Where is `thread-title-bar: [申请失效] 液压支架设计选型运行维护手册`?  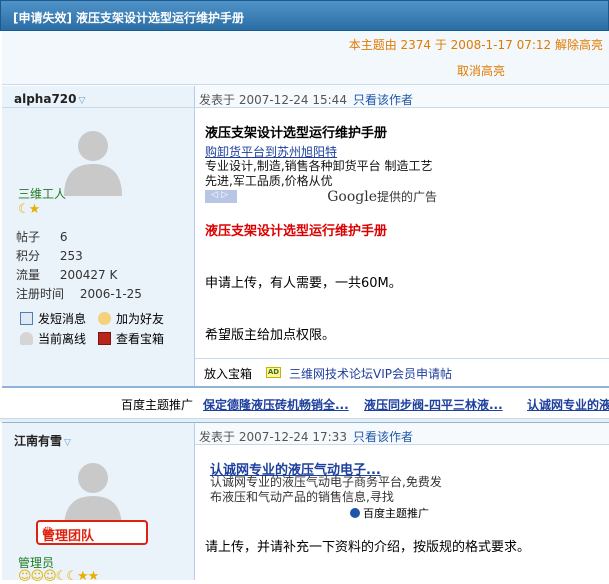
thread-title-bar: [申请失效] 液压支架设计选型运行维护手册 is located at coordinates (304, 15).